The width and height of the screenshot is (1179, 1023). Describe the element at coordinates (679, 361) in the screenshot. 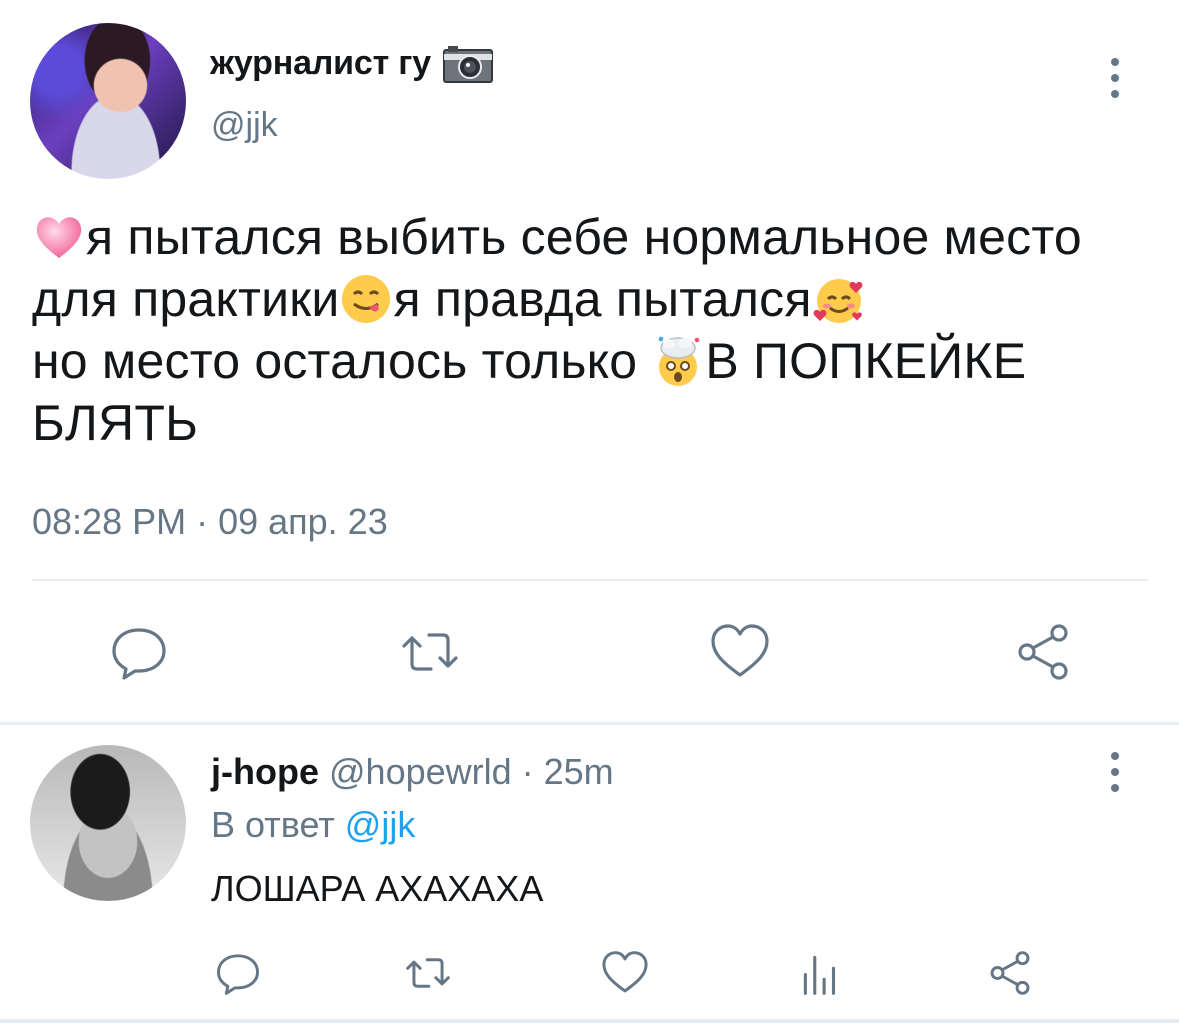

I see `exploding-head-emoji` at that location.